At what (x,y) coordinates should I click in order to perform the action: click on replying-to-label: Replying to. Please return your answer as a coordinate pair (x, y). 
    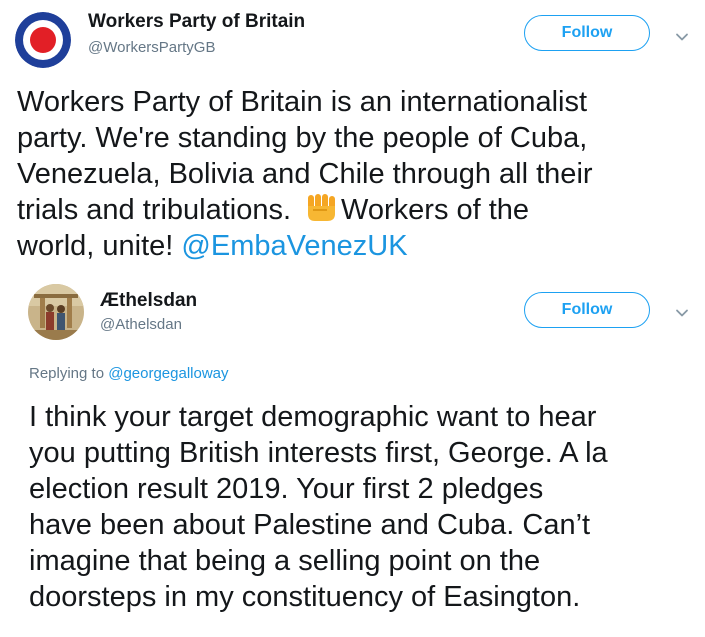
    Looking at the image, I should click on (69, 373).